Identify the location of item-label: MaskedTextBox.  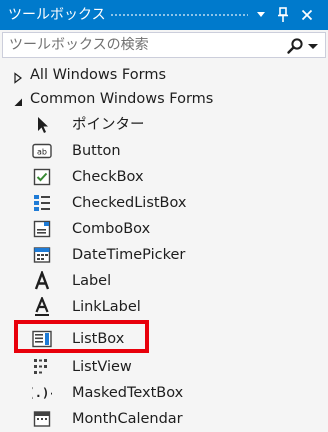
(128, 393).